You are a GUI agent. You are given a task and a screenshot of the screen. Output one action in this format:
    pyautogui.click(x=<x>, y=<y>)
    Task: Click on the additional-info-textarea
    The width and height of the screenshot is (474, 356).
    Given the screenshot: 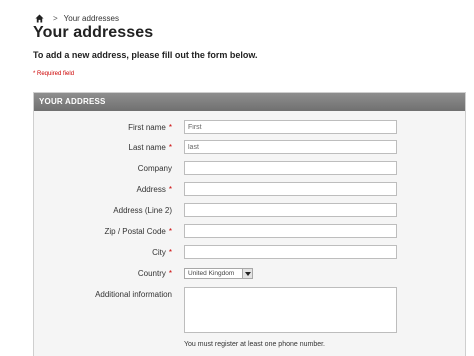 What is the action you would take?
    pyautogui.click(x=290, y=310)
    